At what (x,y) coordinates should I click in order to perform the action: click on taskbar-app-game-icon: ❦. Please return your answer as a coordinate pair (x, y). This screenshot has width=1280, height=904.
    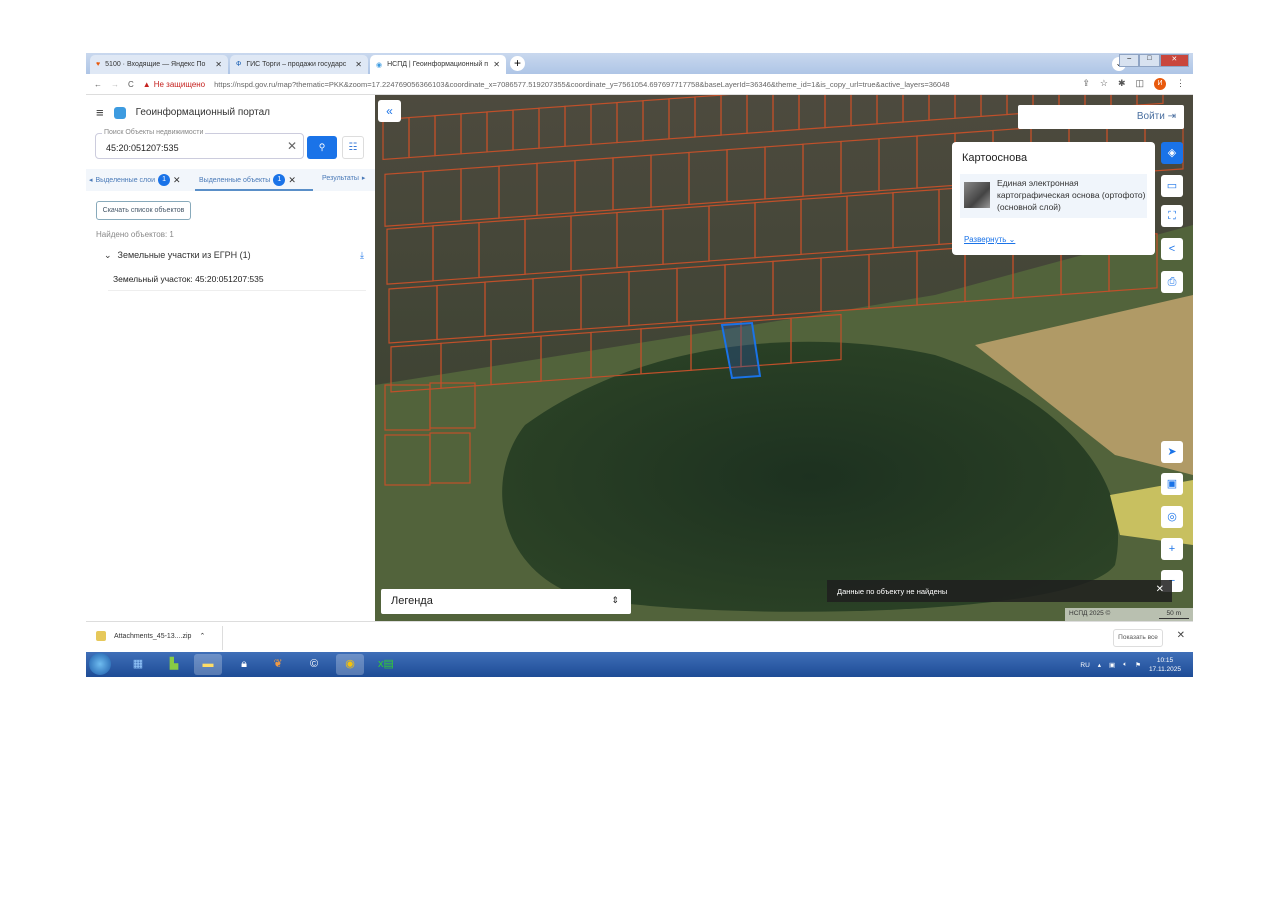
    Looking at the image, I should click on (278, 664).